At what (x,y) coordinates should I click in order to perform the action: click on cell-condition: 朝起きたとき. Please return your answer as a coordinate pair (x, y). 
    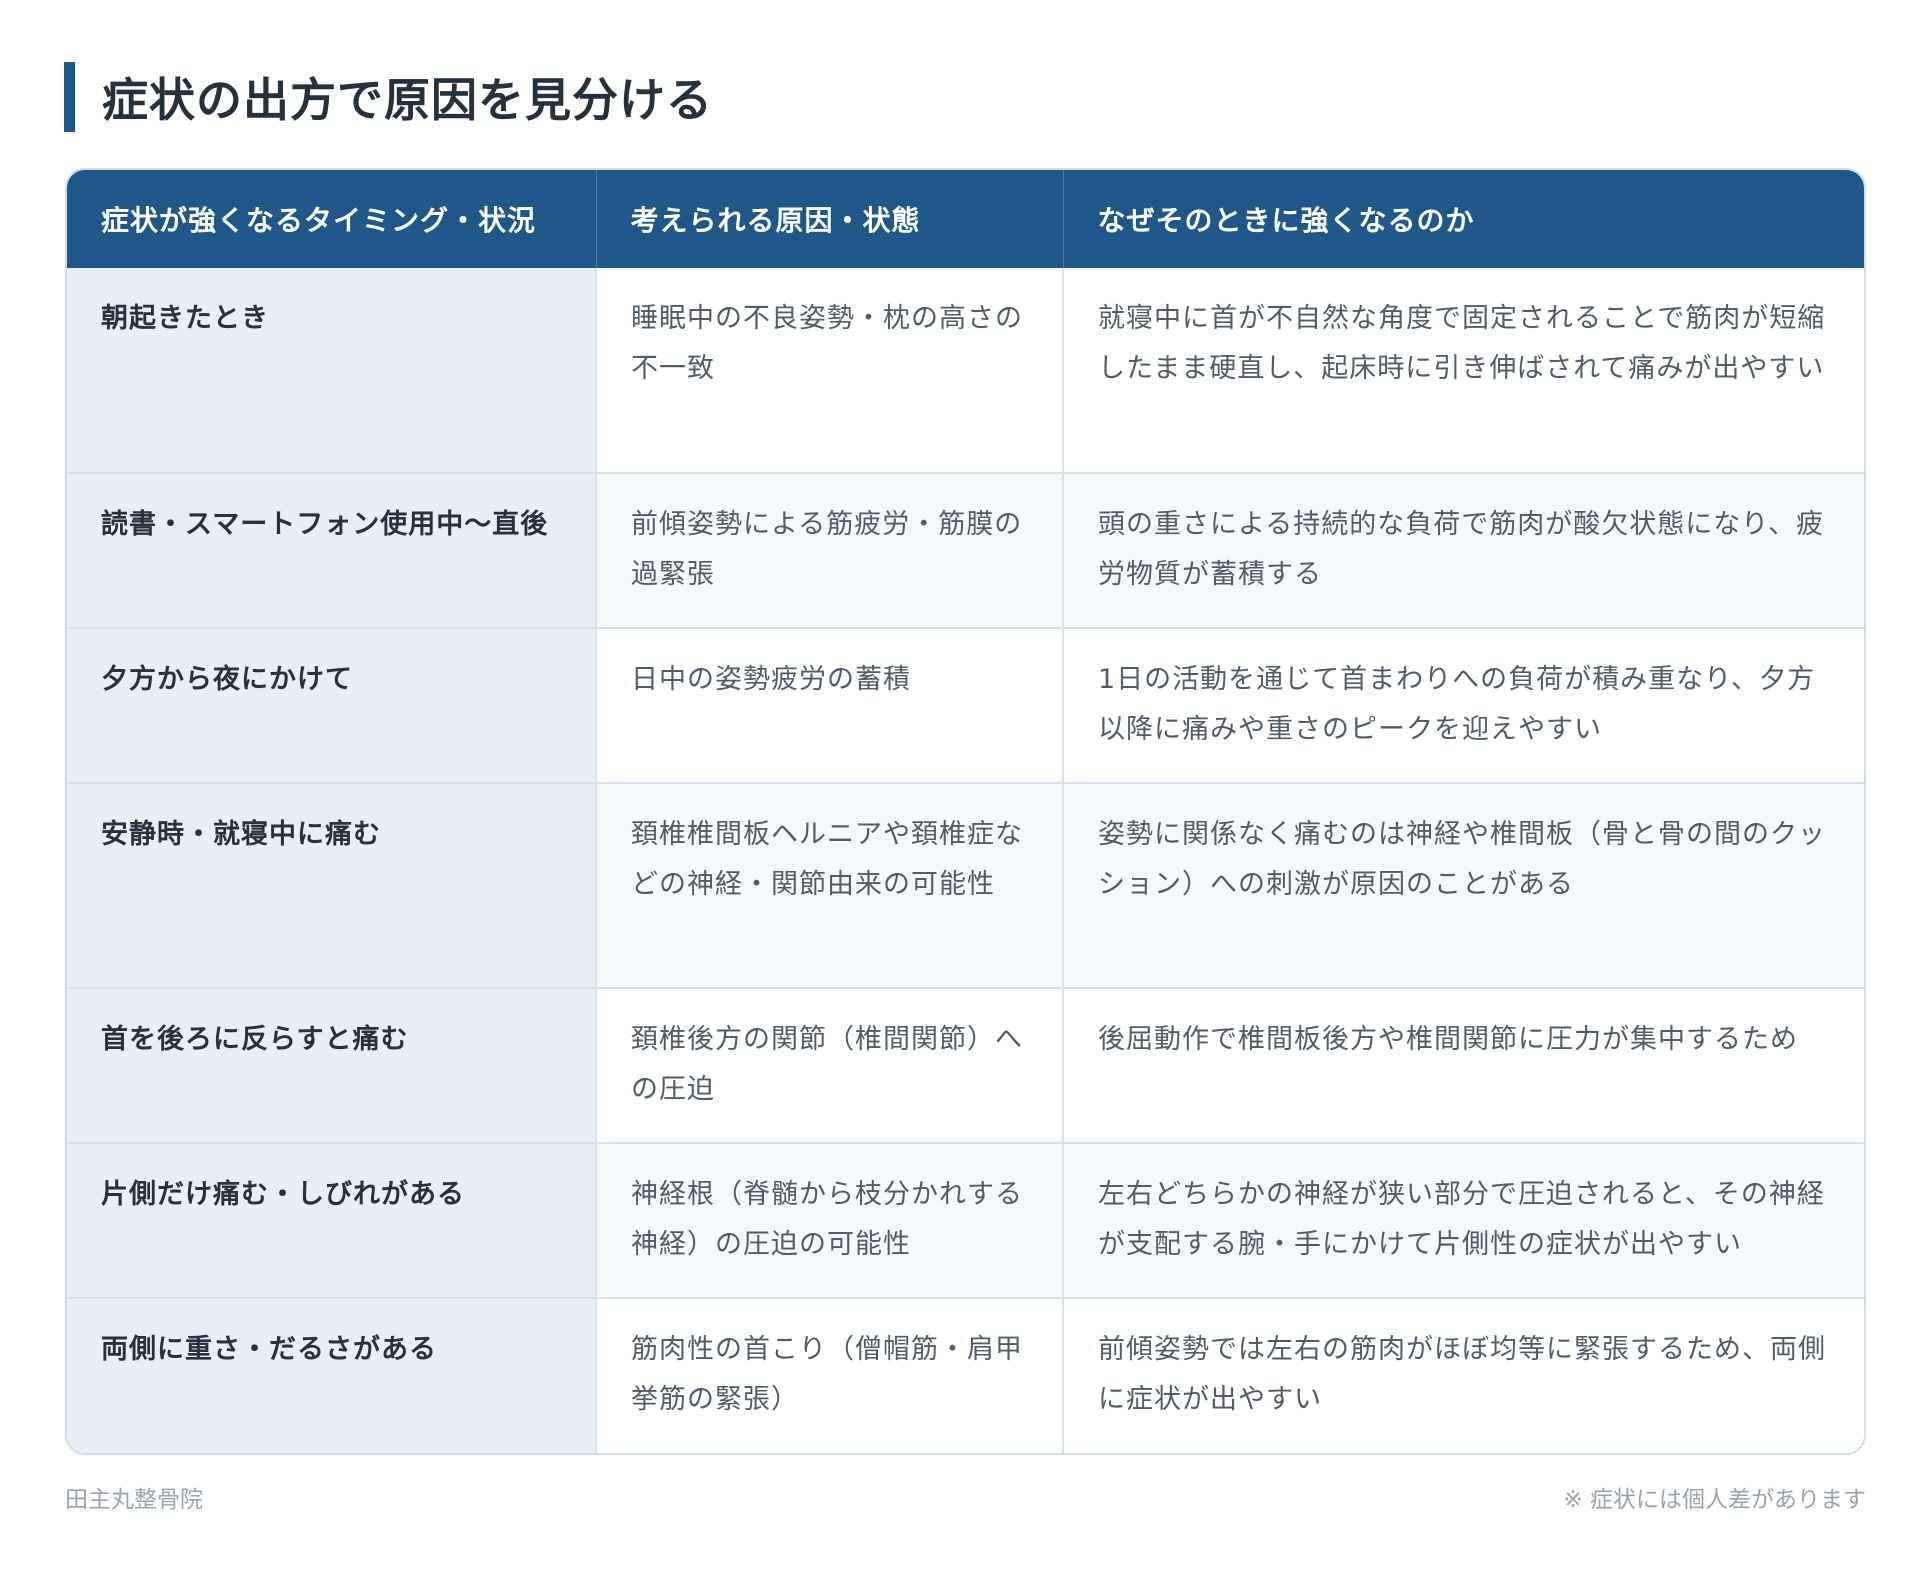
    Looking at the image, I should click on (332, 370).